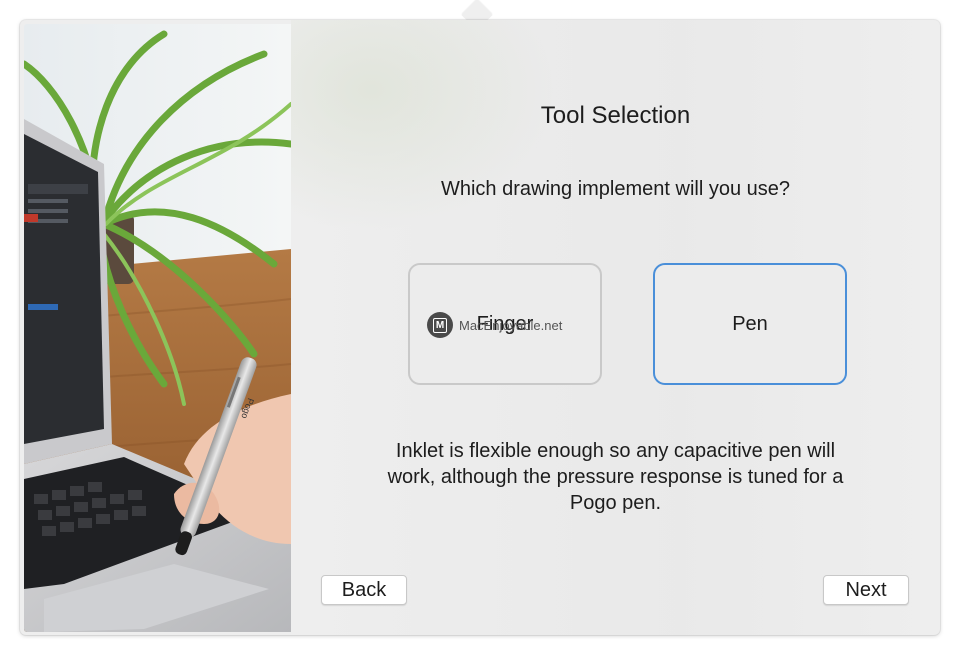 The width and height of the screenshot is (960, 656). I want to click on back-button: Back, so click(364, 590).